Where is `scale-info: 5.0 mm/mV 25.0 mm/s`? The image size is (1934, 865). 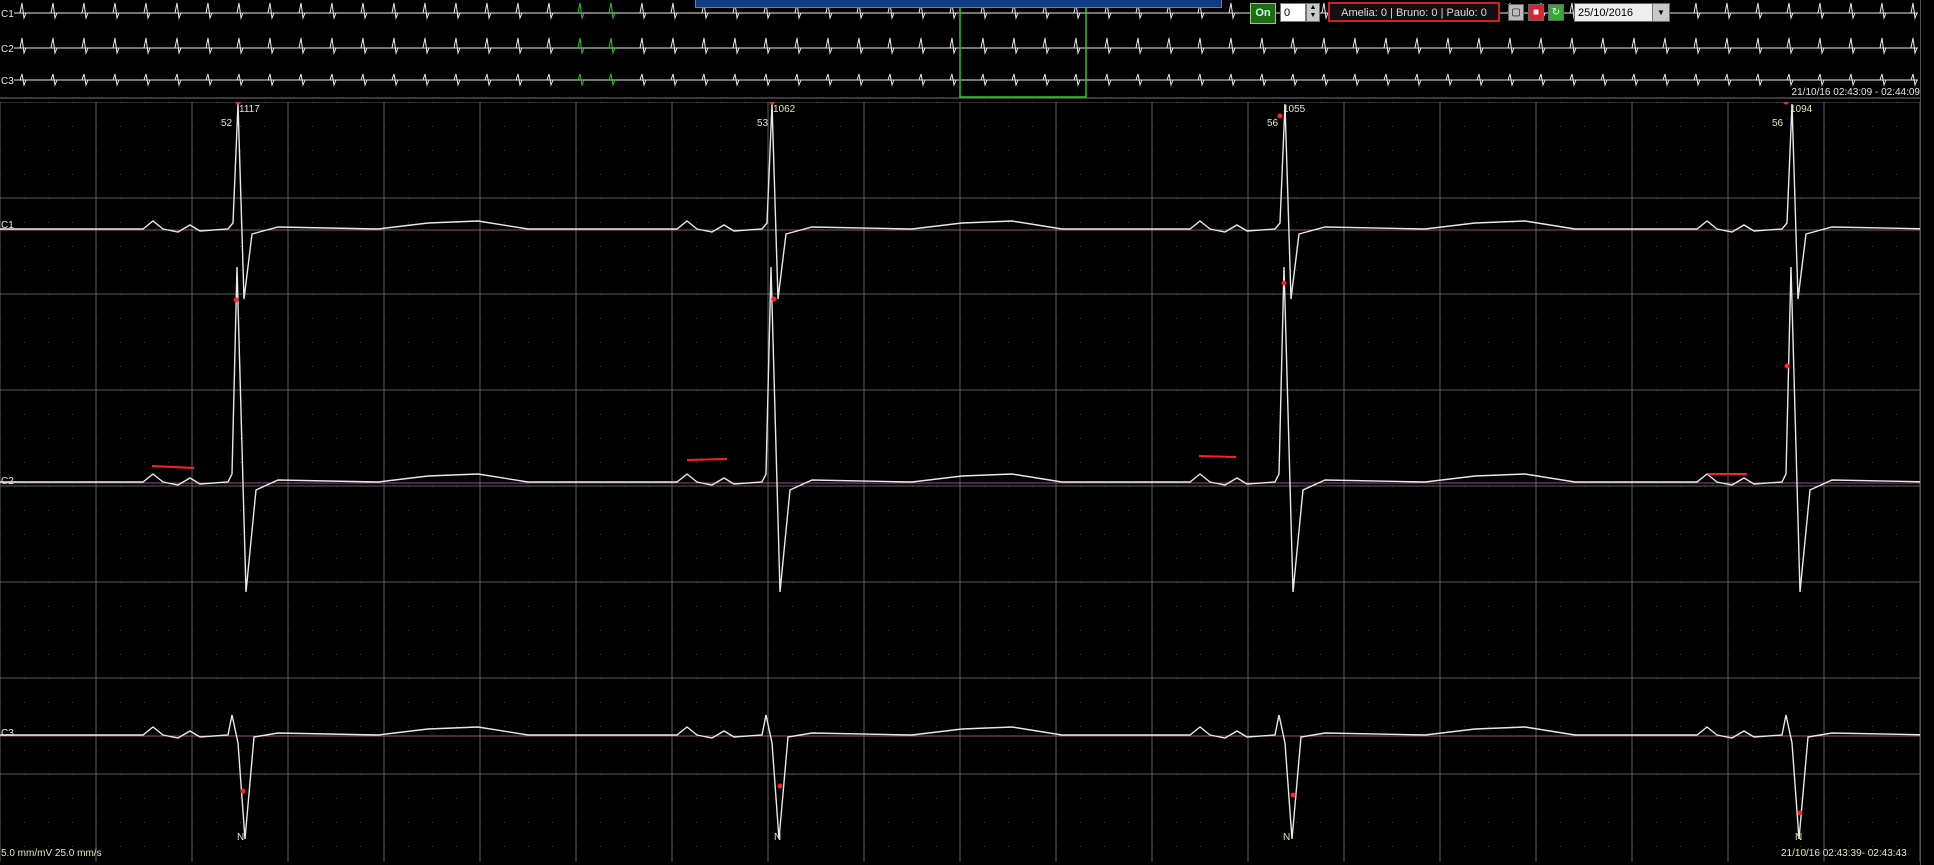
scale-info: 5.0 mm/mV 25.0 mm/s is located at coordinates (51, 853).